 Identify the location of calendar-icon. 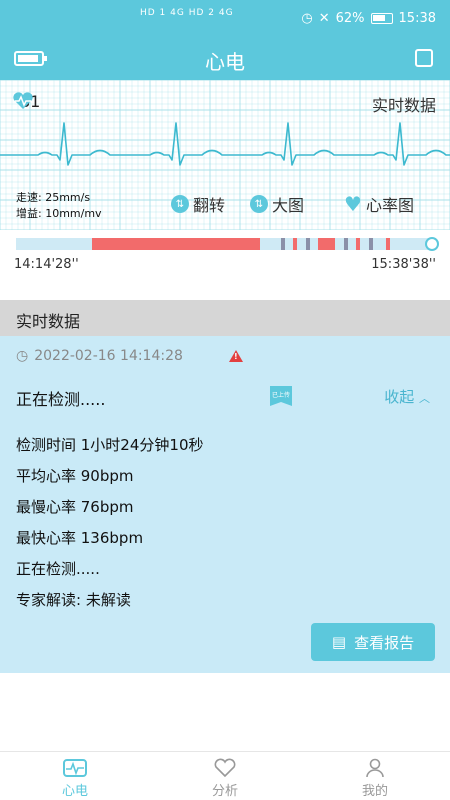
(424, 58).